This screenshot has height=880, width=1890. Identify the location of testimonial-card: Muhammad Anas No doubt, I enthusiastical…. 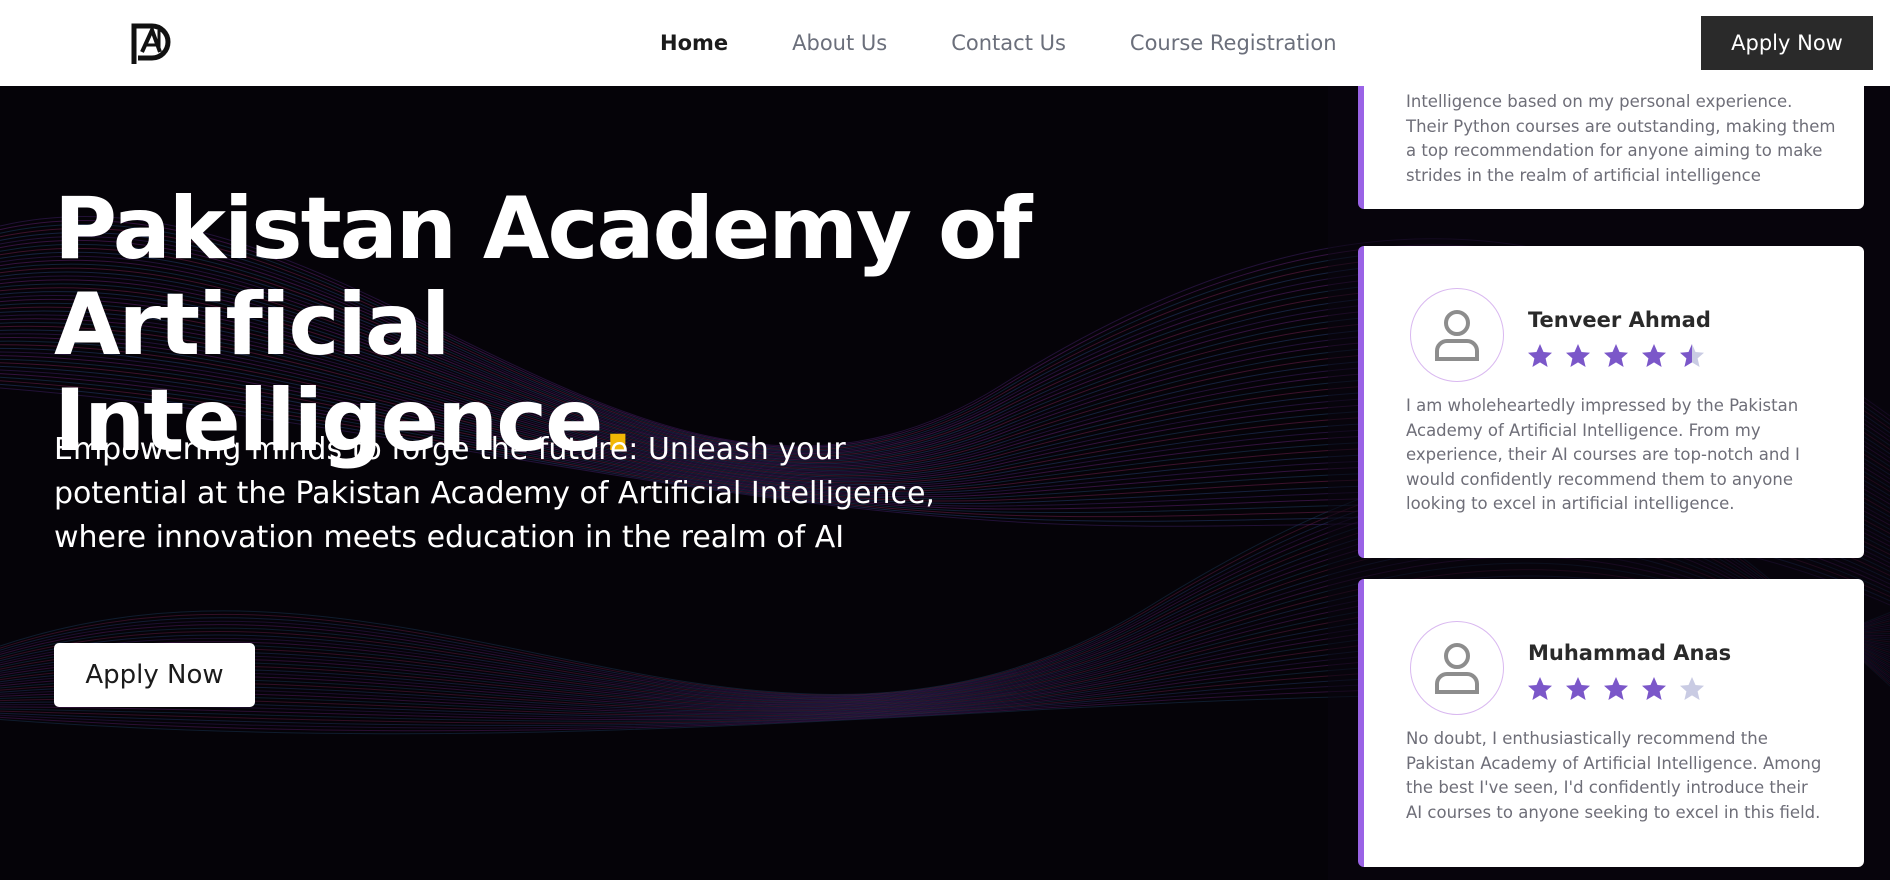
(1611, 723).